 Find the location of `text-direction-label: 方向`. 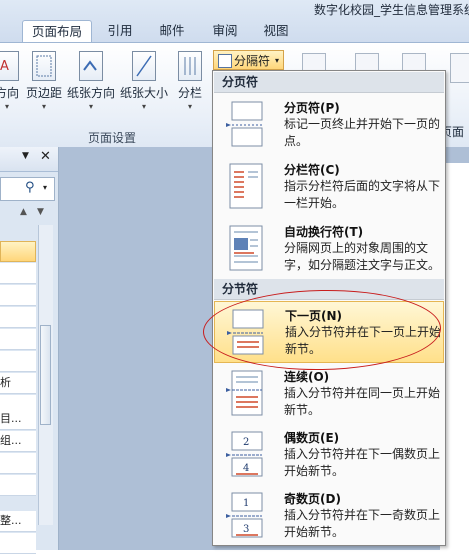

text-direction-label: 方向 is located at coordinates (9, 93).